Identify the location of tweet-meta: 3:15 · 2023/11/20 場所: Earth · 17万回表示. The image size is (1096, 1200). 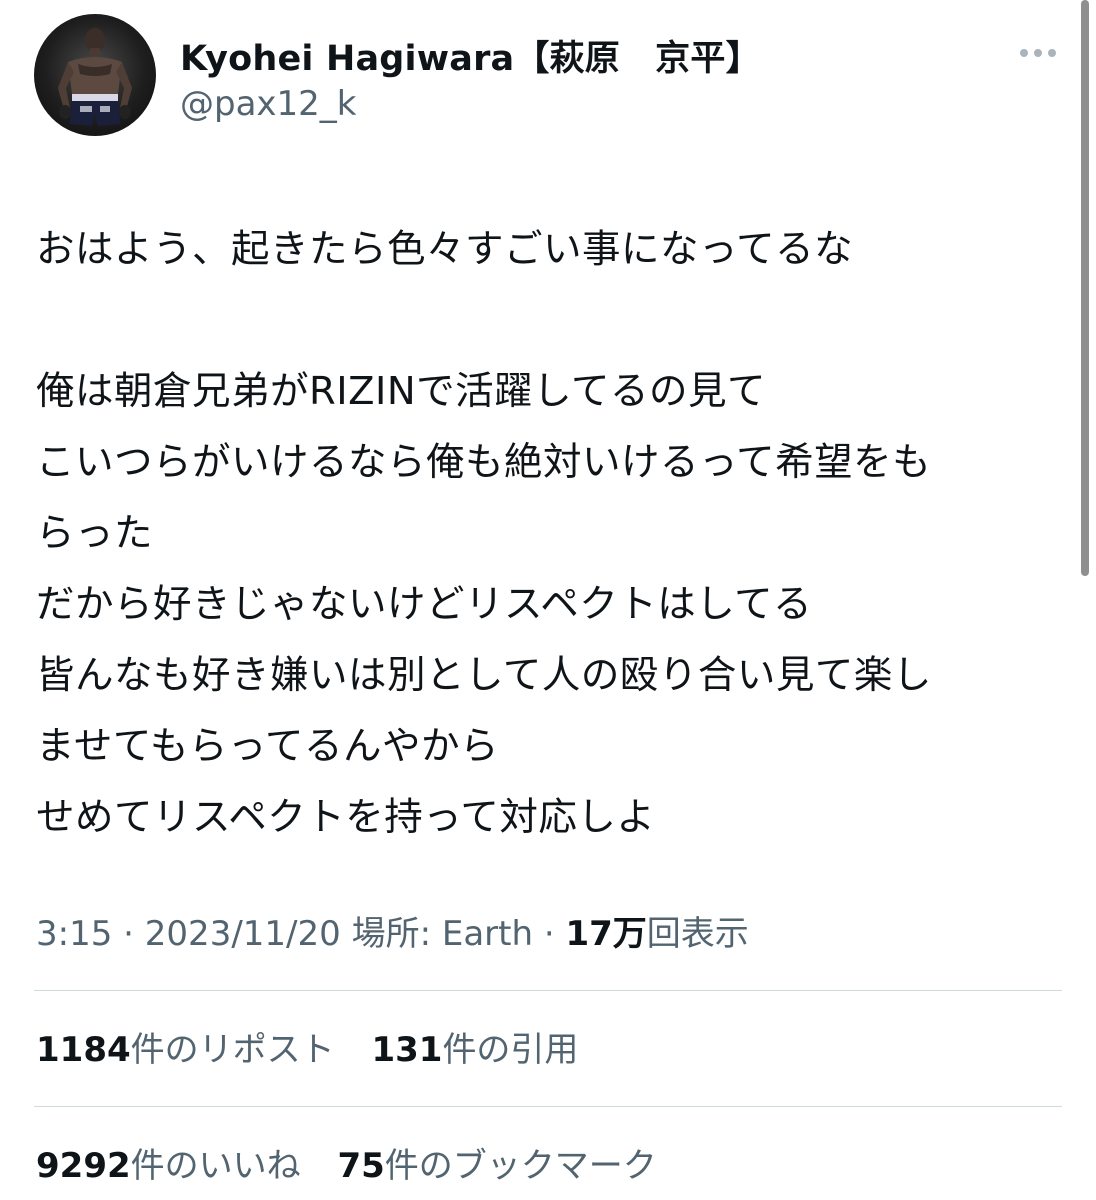
(392, 930).